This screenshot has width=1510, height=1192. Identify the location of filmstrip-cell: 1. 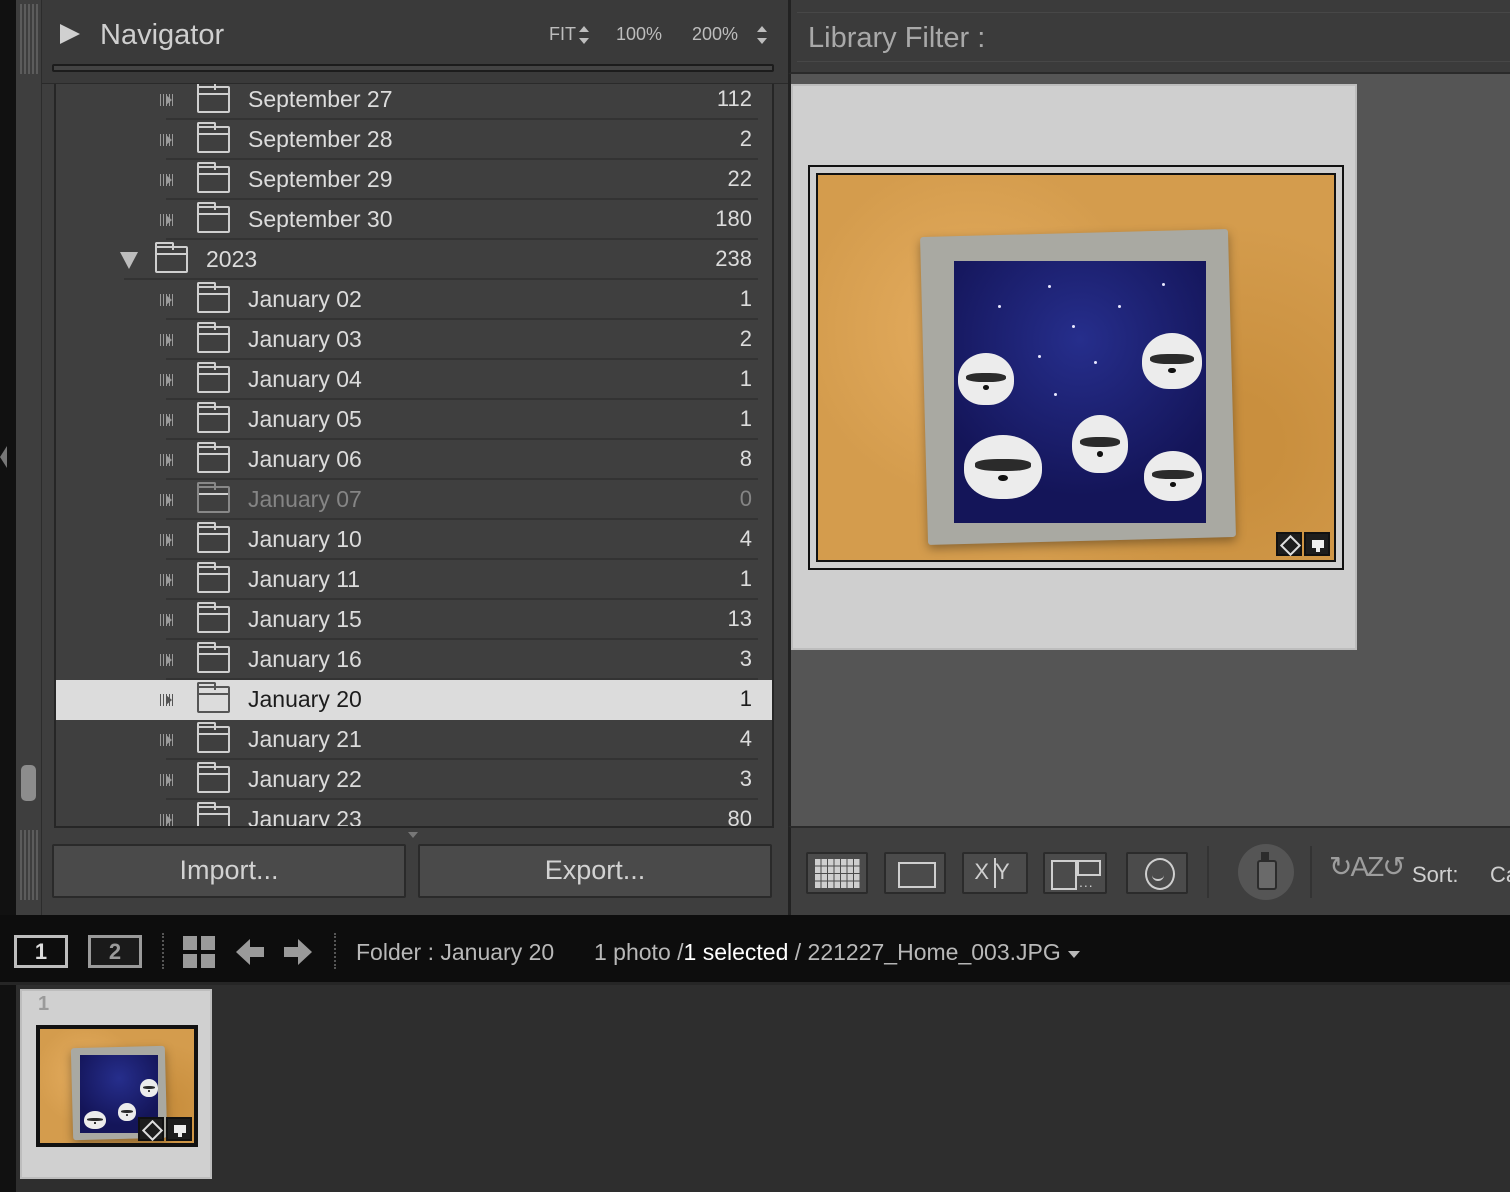
(116, 1084).